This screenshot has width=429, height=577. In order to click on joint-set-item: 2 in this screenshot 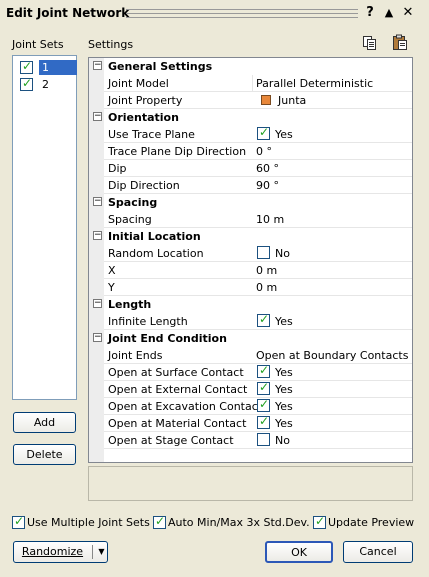, I will do `click(47, 84)`.